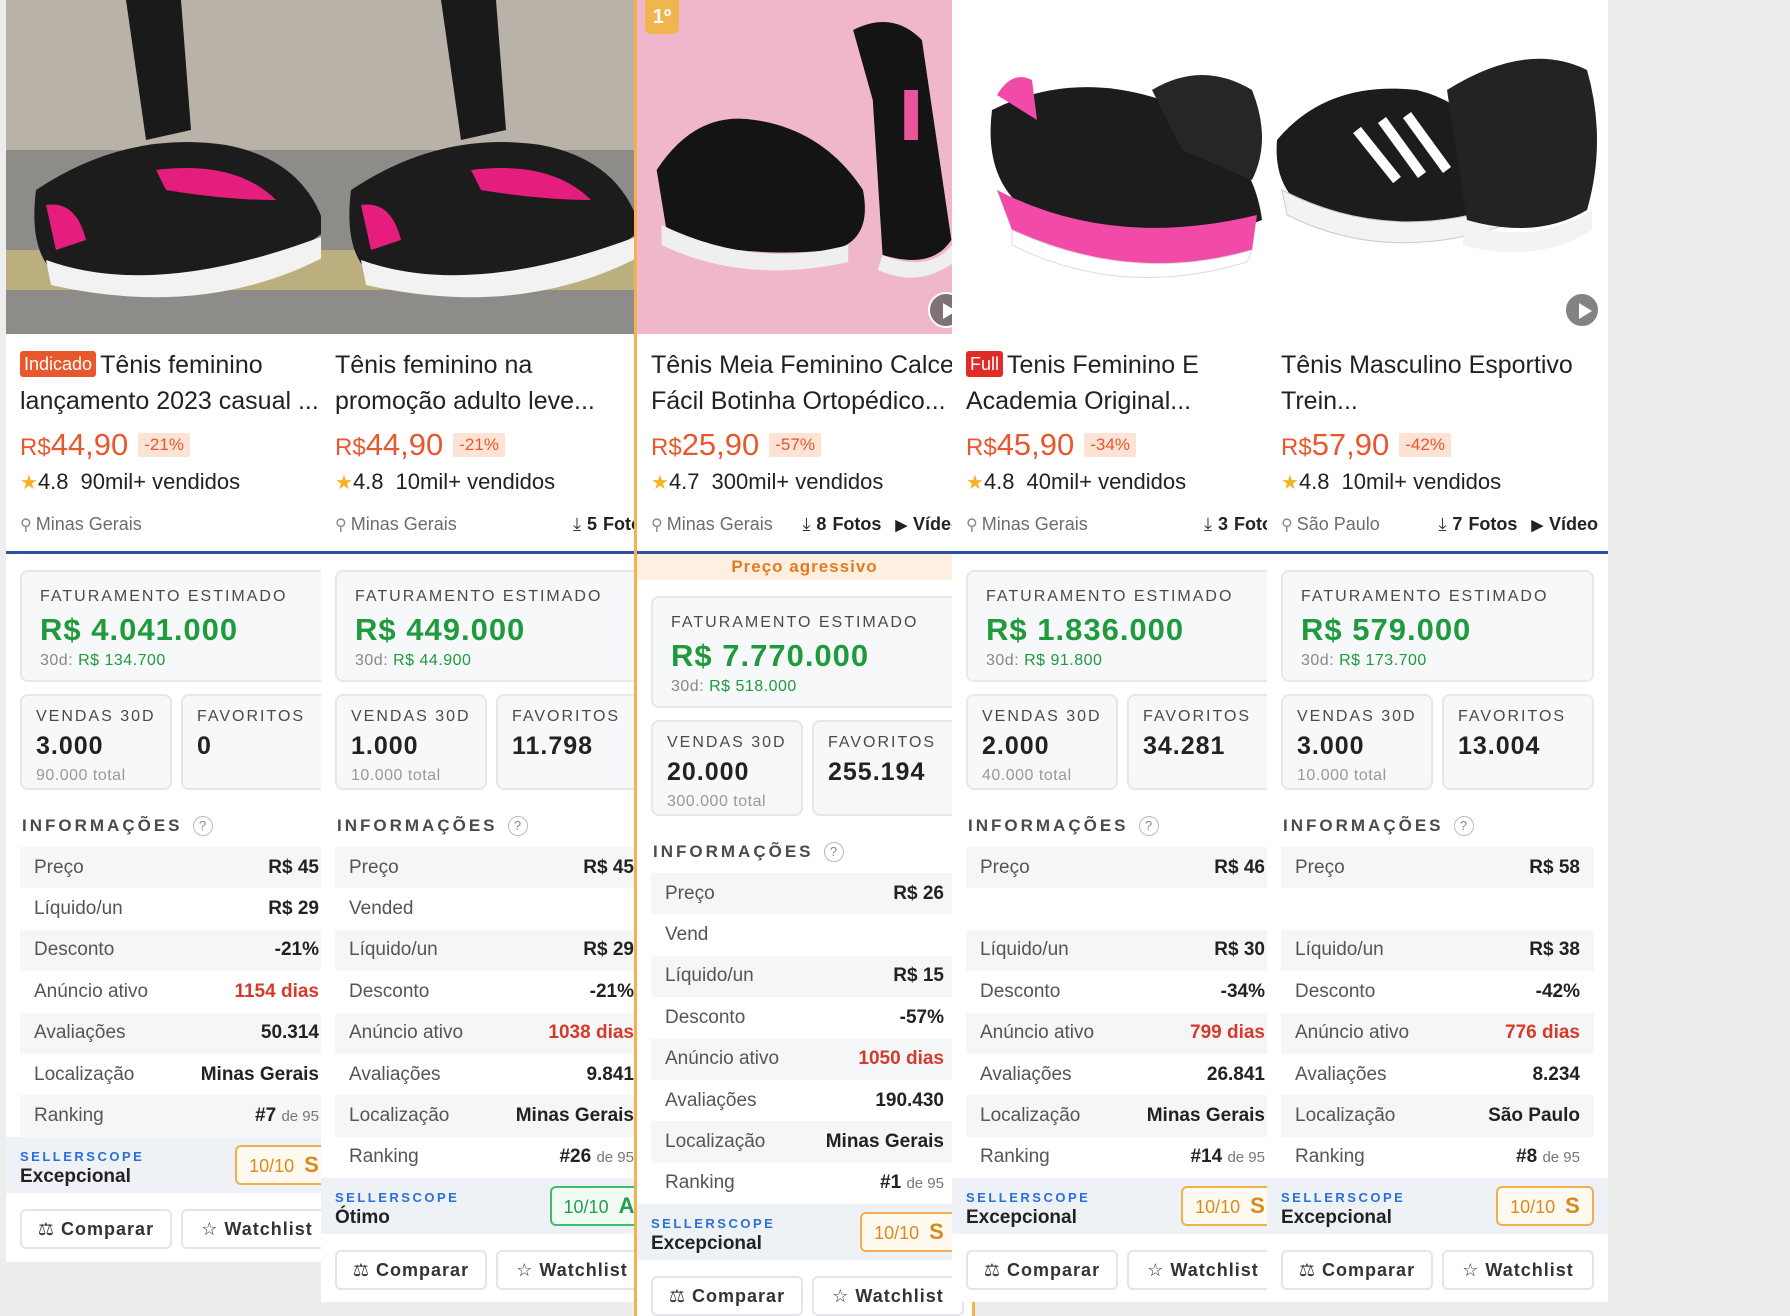 This screenshot has height=1316, width=1790. What do you see at coordinates (909, 1232) in the screenshot?
I see `score-badge: 10/10 S` at bounding box center [909, 1232].